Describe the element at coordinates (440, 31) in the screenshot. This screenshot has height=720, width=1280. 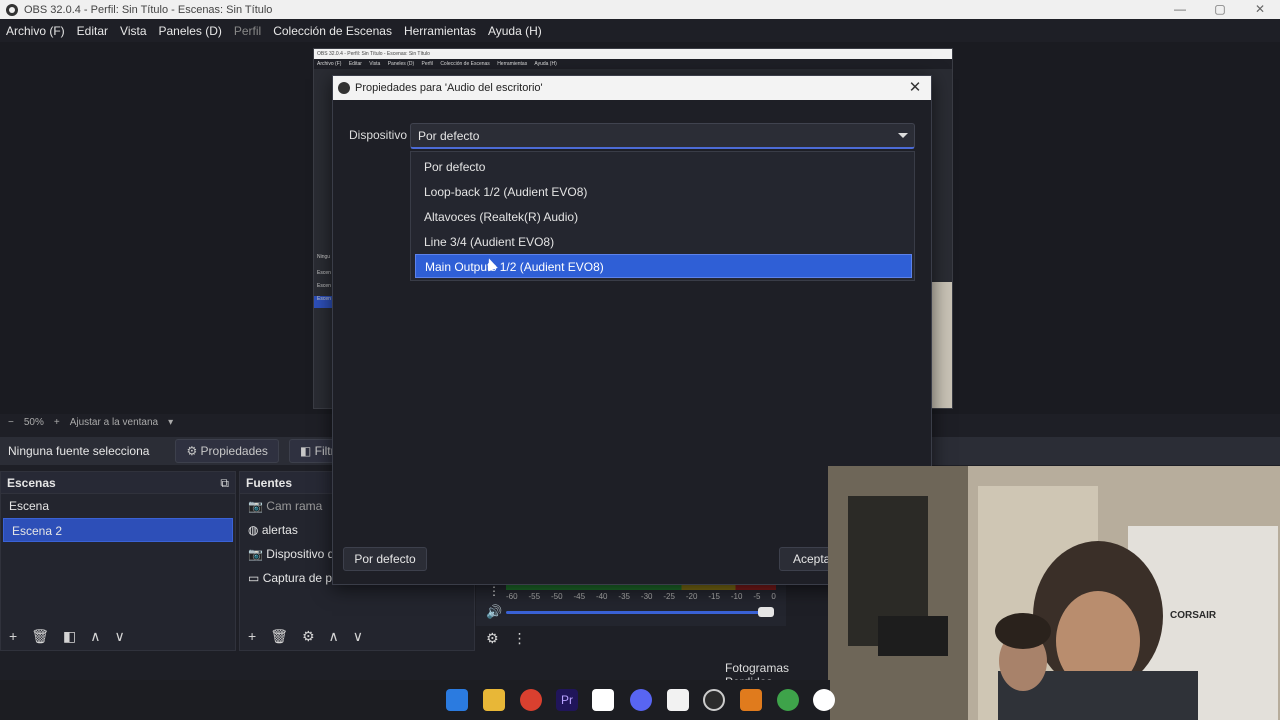
I see `menu-herramientas: Herramientas` at that location.